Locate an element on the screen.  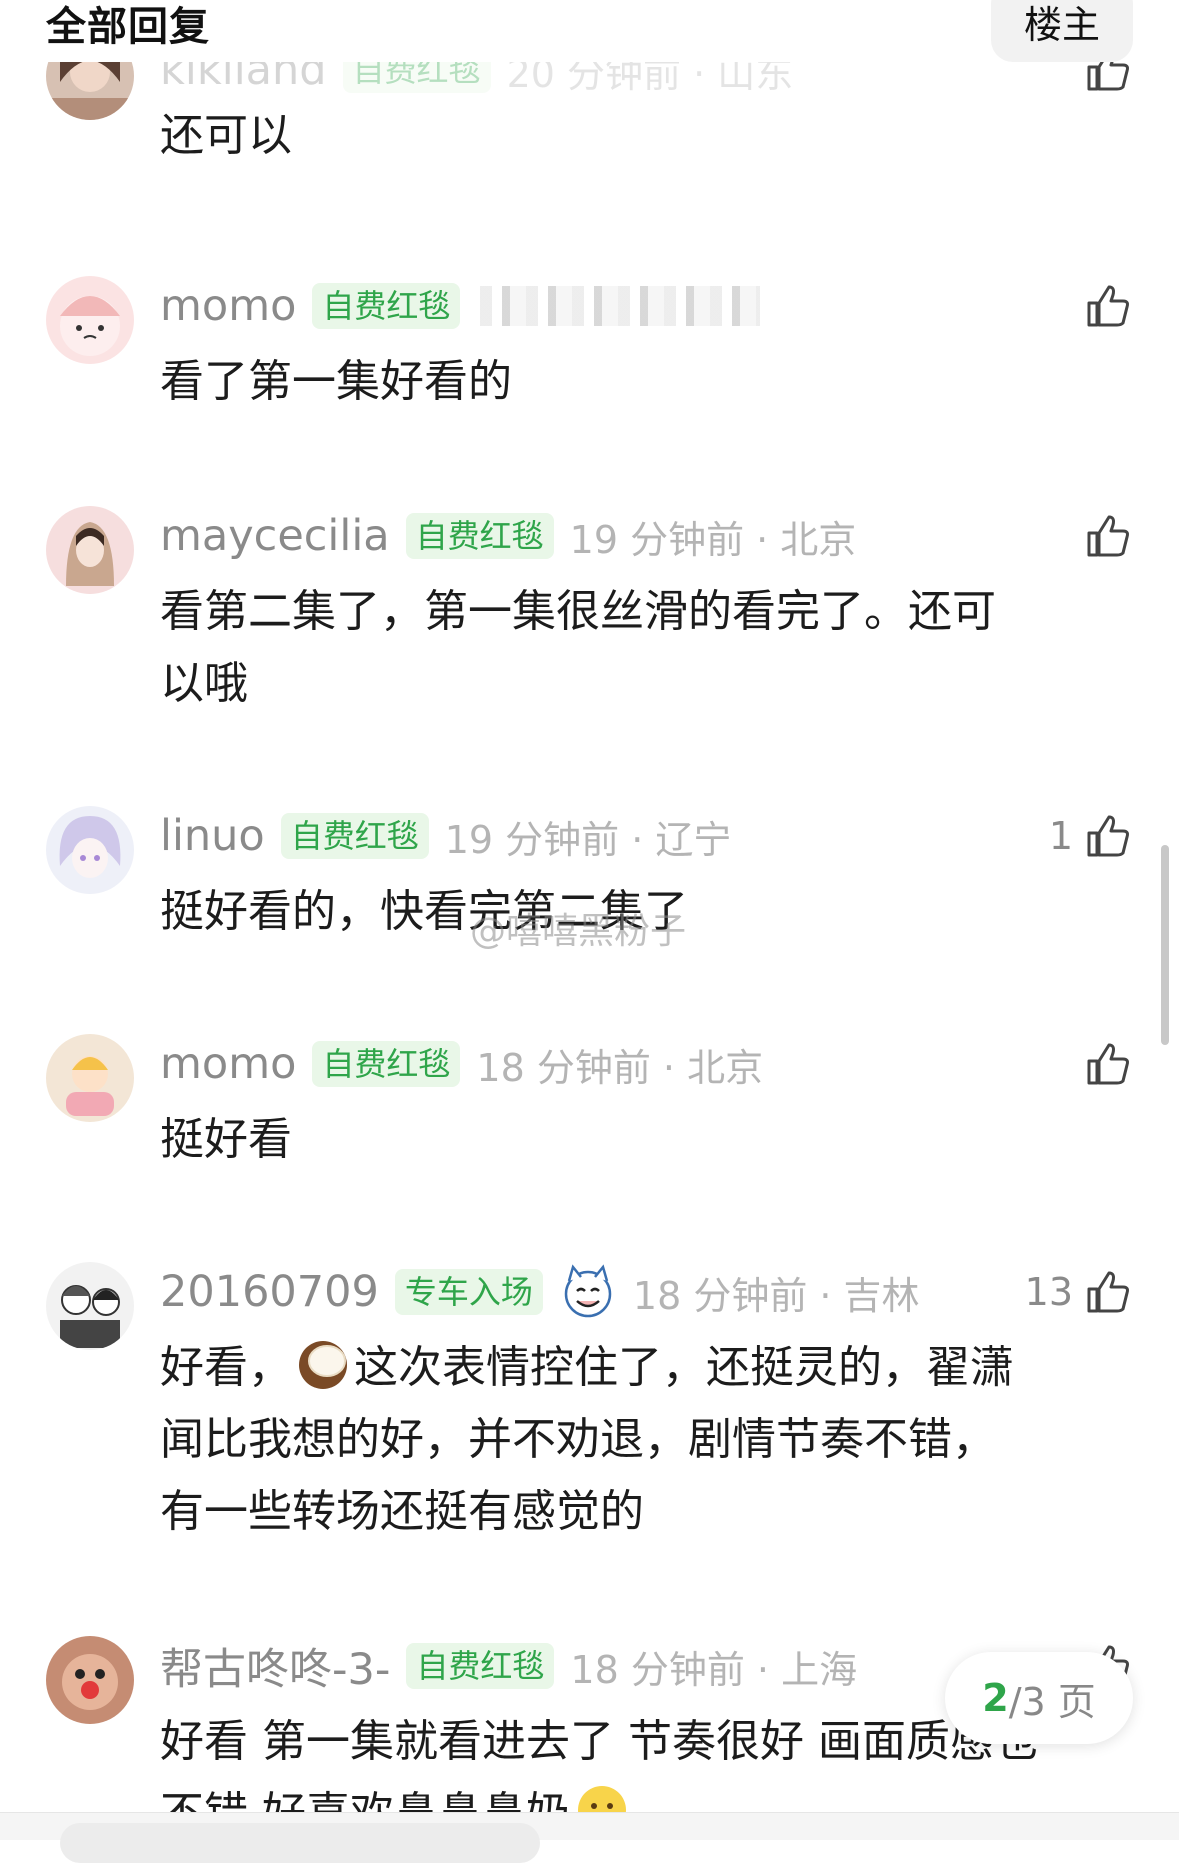
comment-meta: 帮古咚咚-3- 自费红毯 18 分钟前 · 上海 is located at coordinates (508, 1666).